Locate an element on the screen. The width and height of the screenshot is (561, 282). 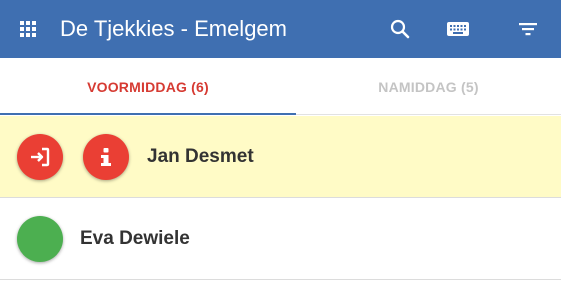
info-button is located at coordinates (106, 157).